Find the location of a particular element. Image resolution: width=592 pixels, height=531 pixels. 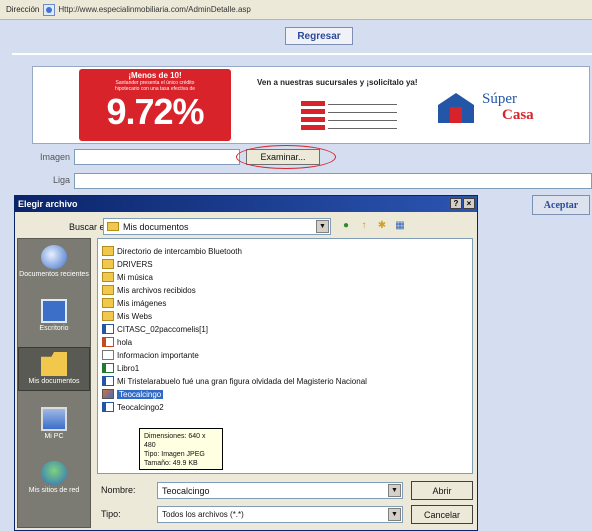

open-button: Abrir is located at coordinates (442, 490).